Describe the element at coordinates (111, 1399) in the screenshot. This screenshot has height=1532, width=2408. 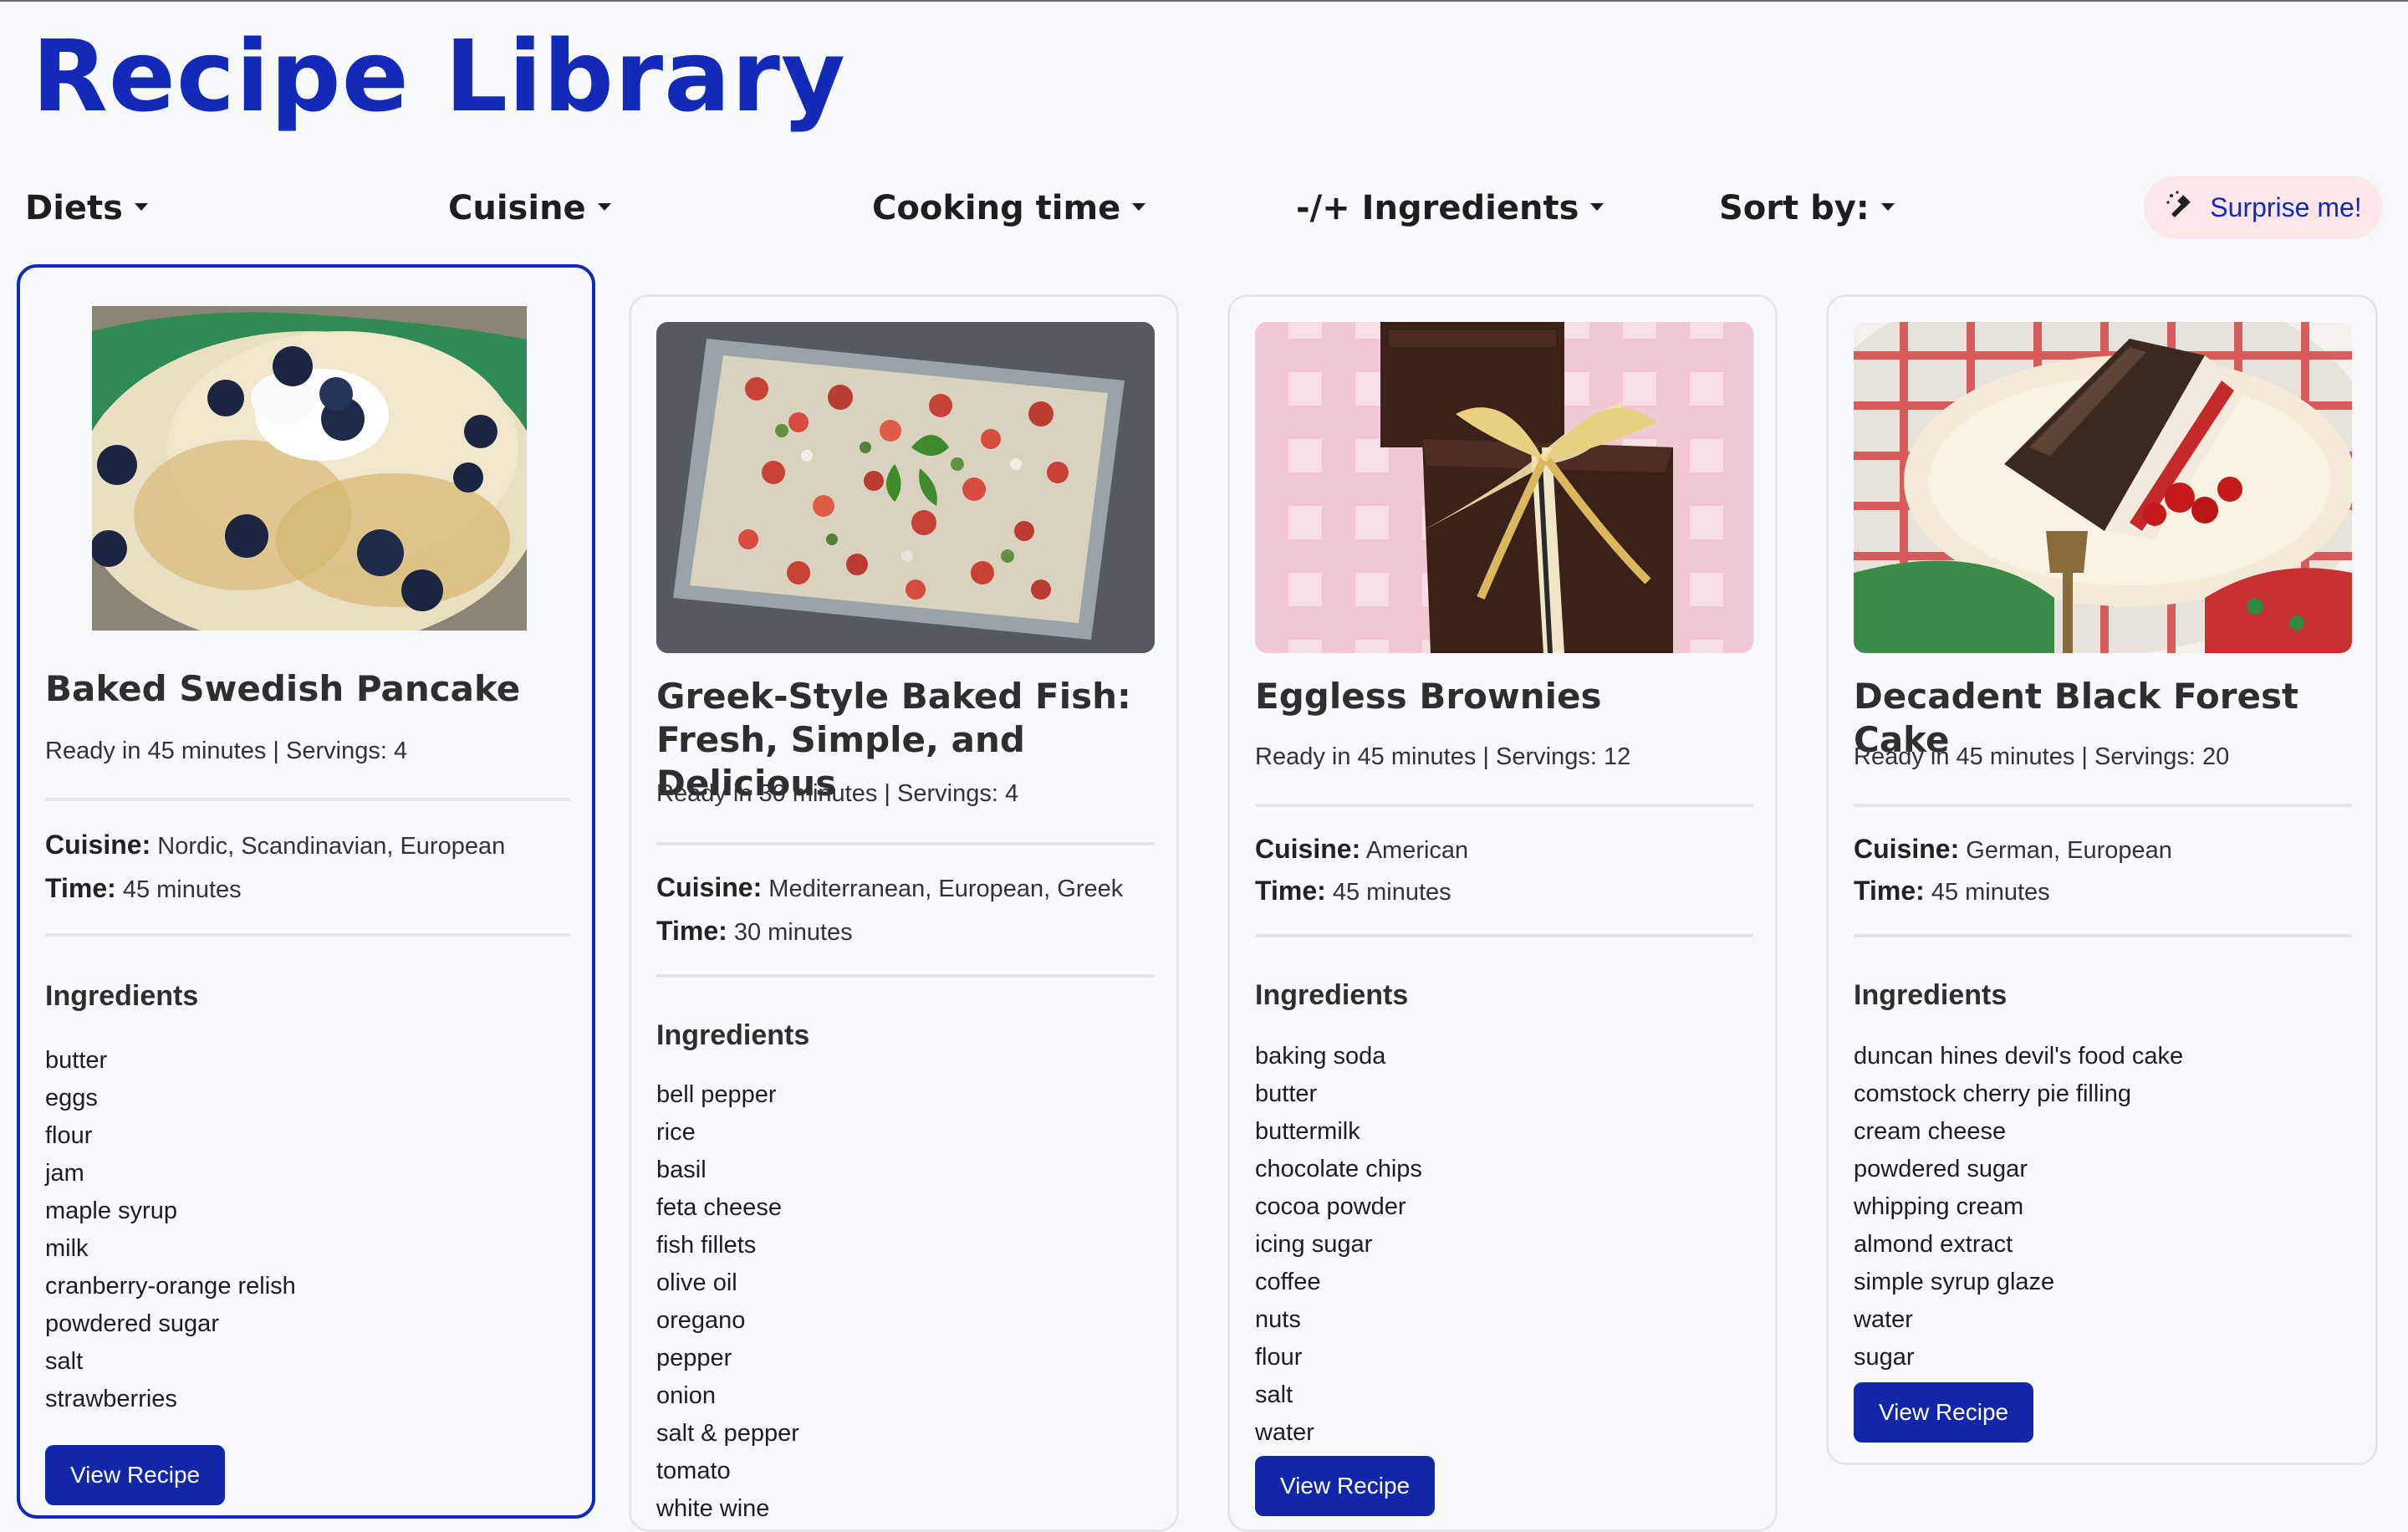
I see `list-item: strawberries` at that location.